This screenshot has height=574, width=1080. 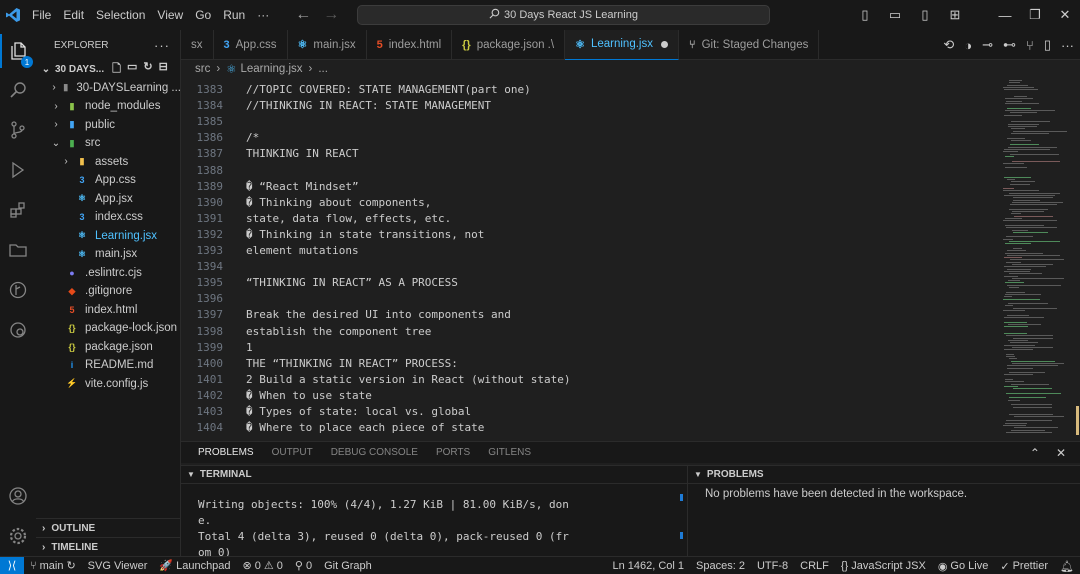 I want to click on refresh-icon: ↻, so click(x=147, y=69).